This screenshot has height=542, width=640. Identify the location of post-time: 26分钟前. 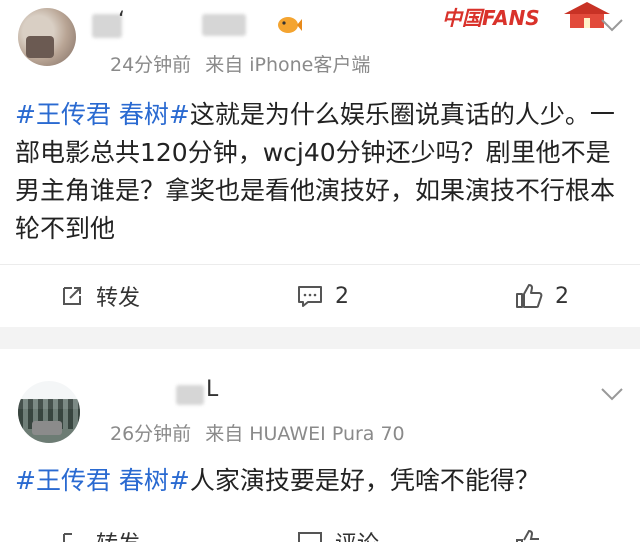
(151, 434).